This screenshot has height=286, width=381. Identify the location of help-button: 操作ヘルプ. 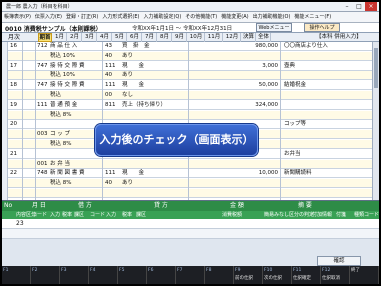
(322, 27).